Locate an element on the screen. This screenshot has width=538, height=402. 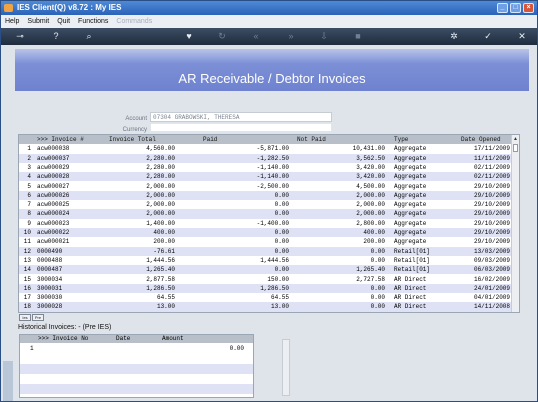
date-opened: 04/01/2009 is located at coordinates (491, 298).